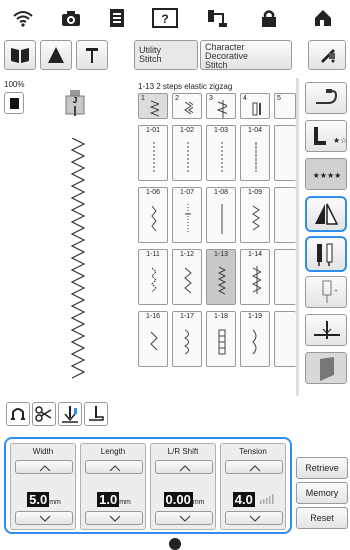  Describe the element at coordinates (178, 499) in the screenshot. I see `shift-value: 0.00` at that location.